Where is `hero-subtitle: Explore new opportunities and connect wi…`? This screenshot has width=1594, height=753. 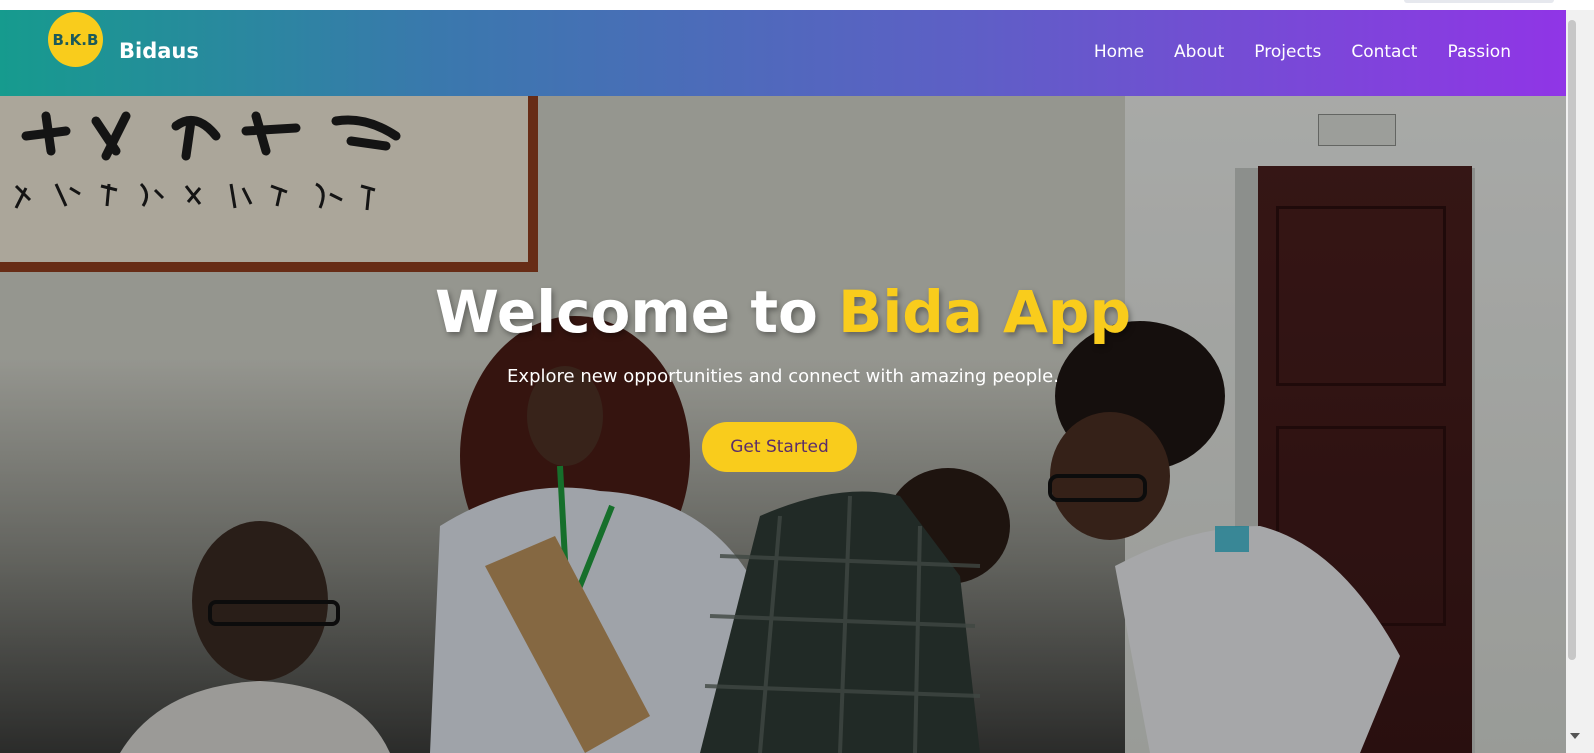 hero-subtitle: Explore new opportunities and connect wi… is located at coordinates (783, 376).